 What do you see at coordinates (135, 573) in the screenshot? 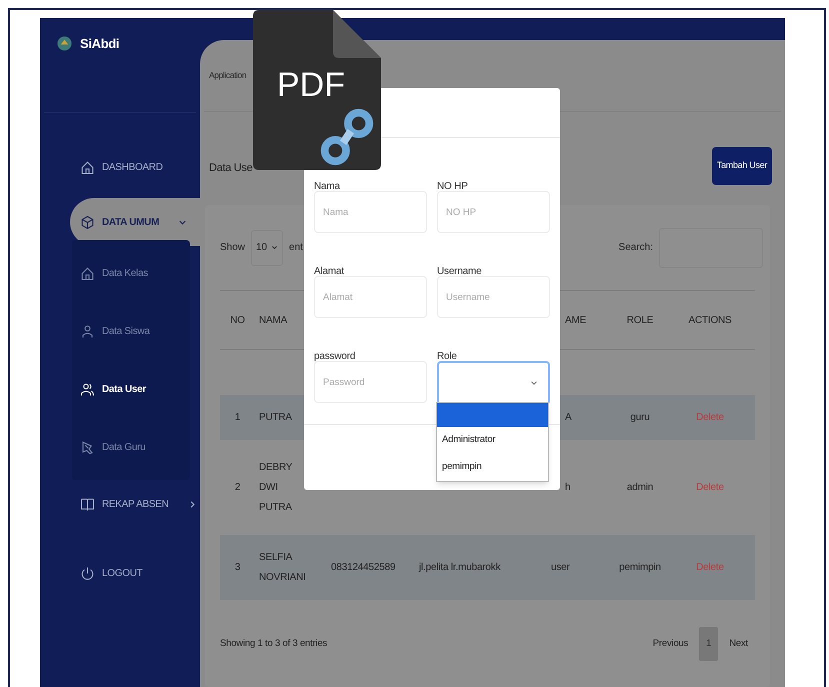
I see `nav-item: LOGOUT` at bounding box center [135, 573].